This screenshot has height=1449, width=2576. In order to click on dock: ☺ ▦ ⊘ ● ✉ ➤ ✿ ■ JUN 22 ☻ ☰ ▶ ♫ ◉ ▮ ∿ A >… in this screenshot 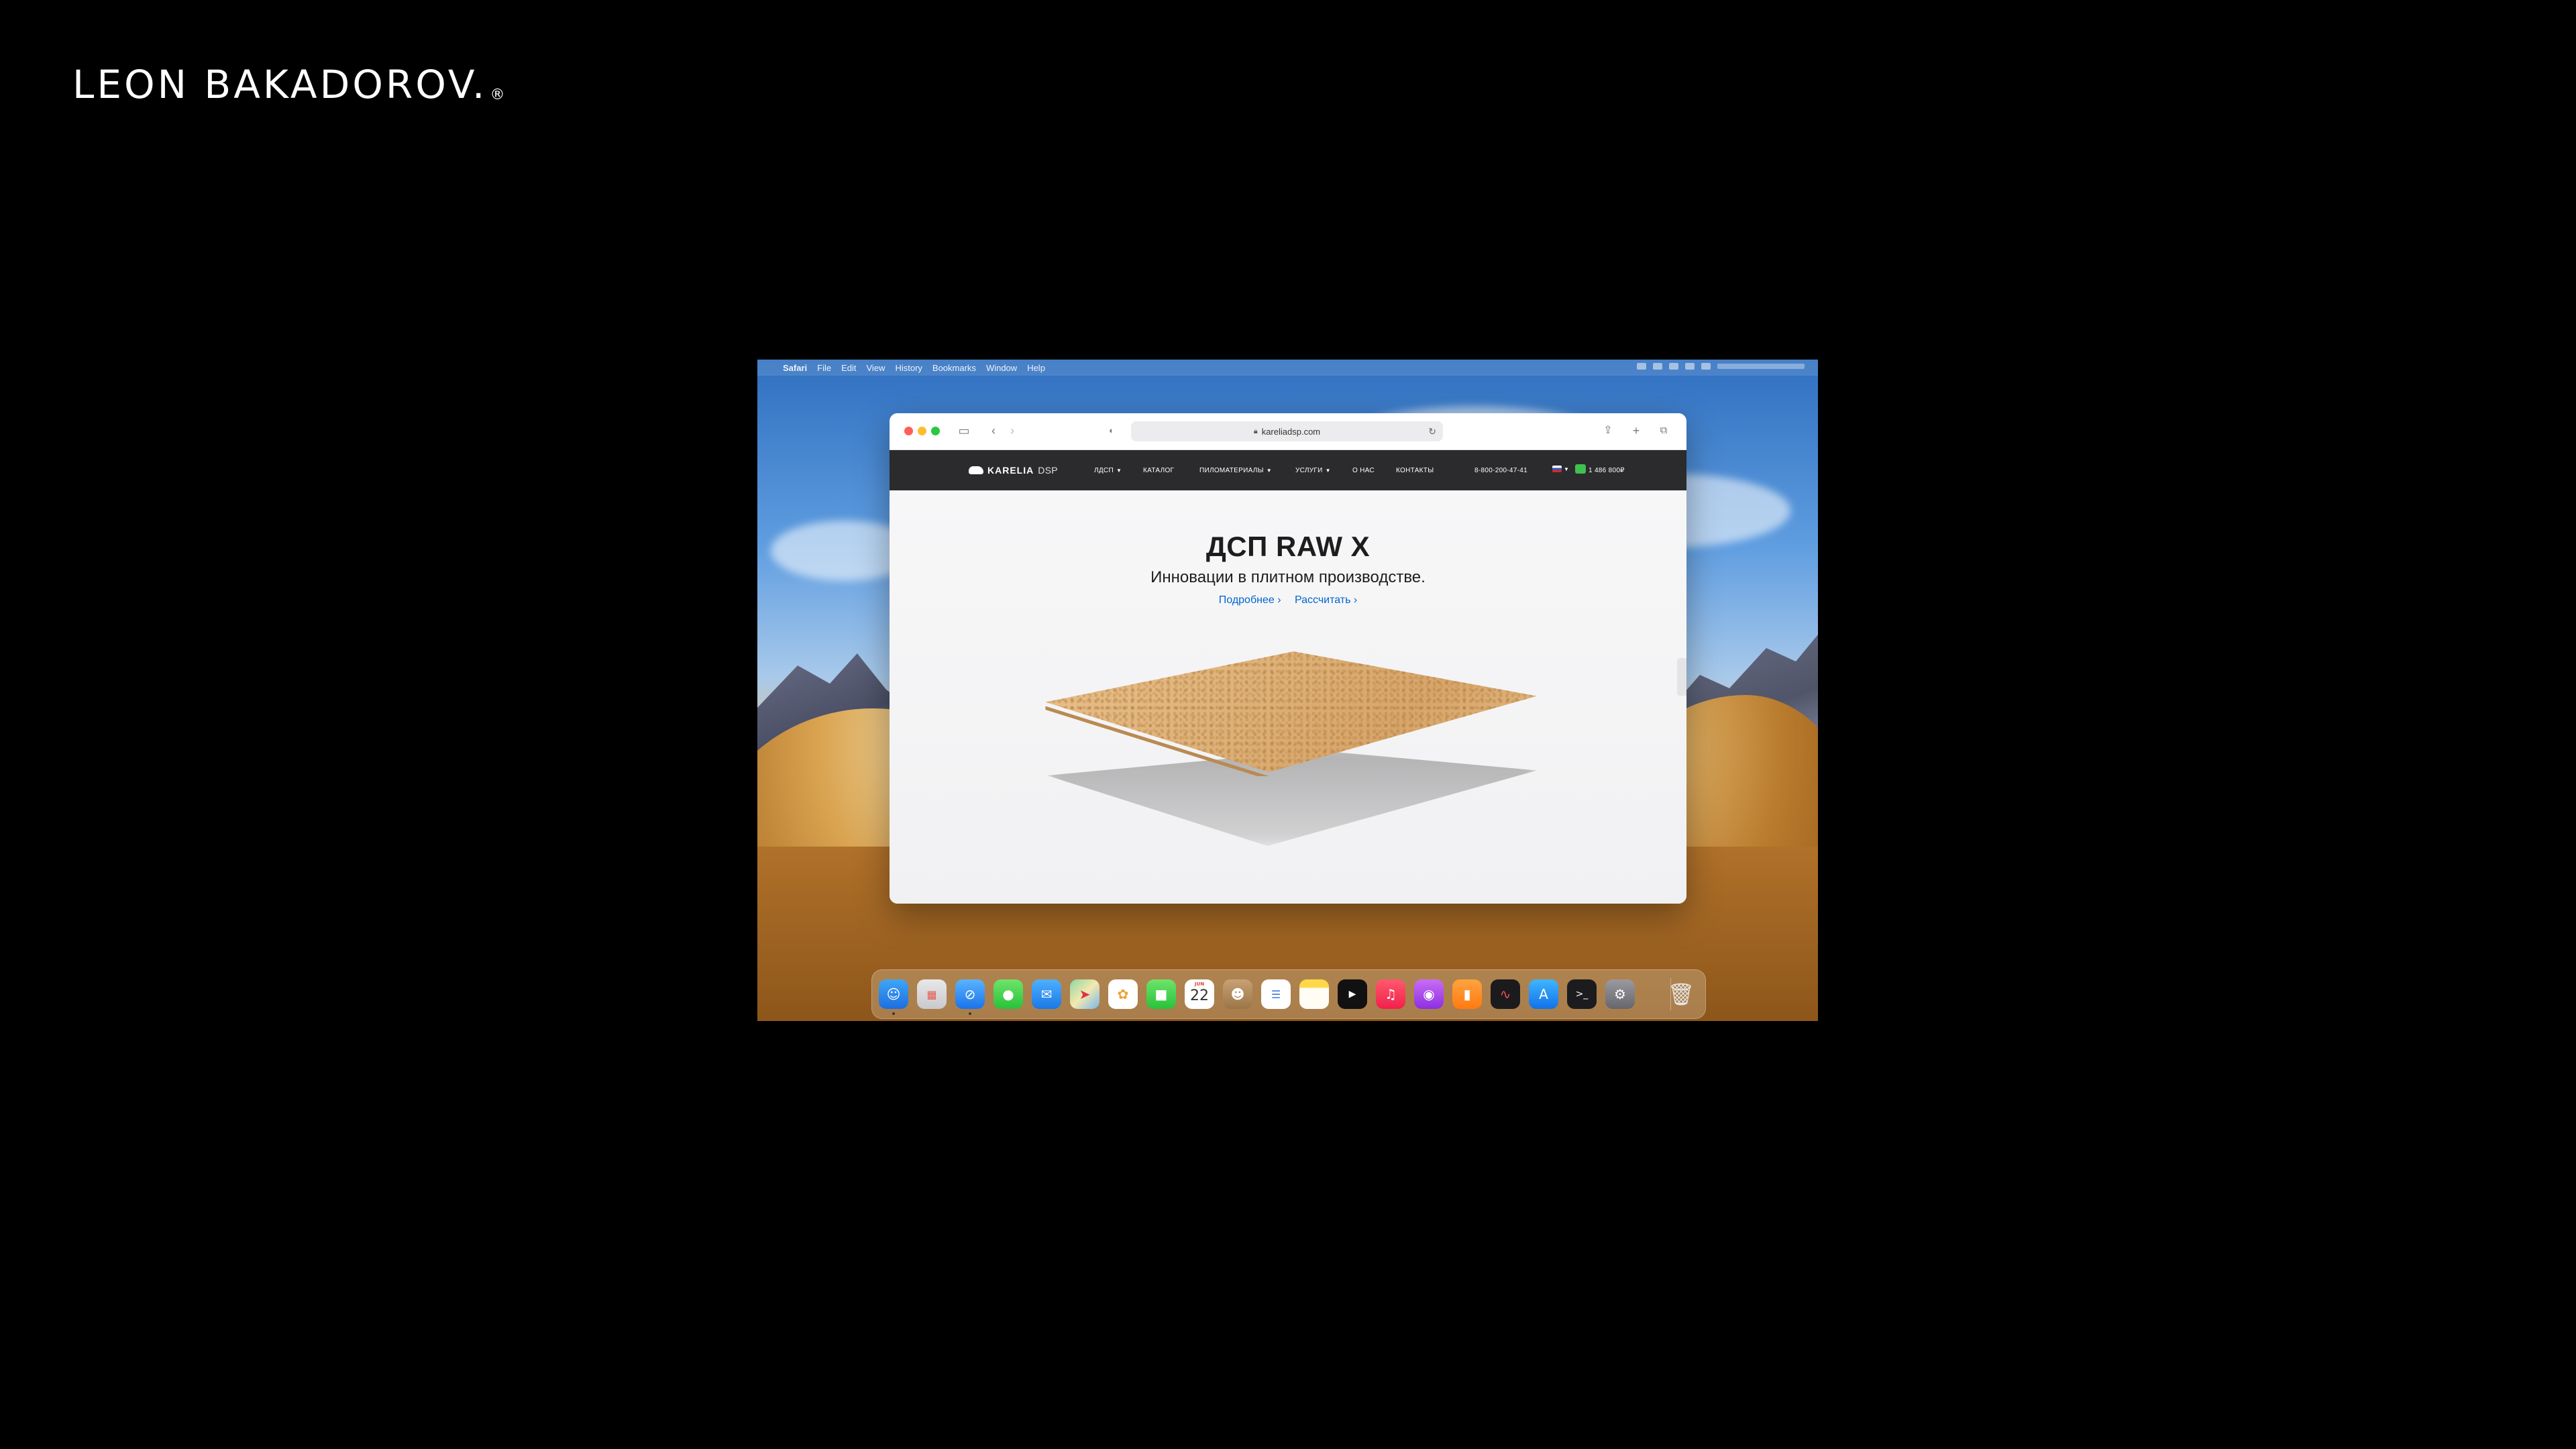, I will do `click(1288, 994)`.